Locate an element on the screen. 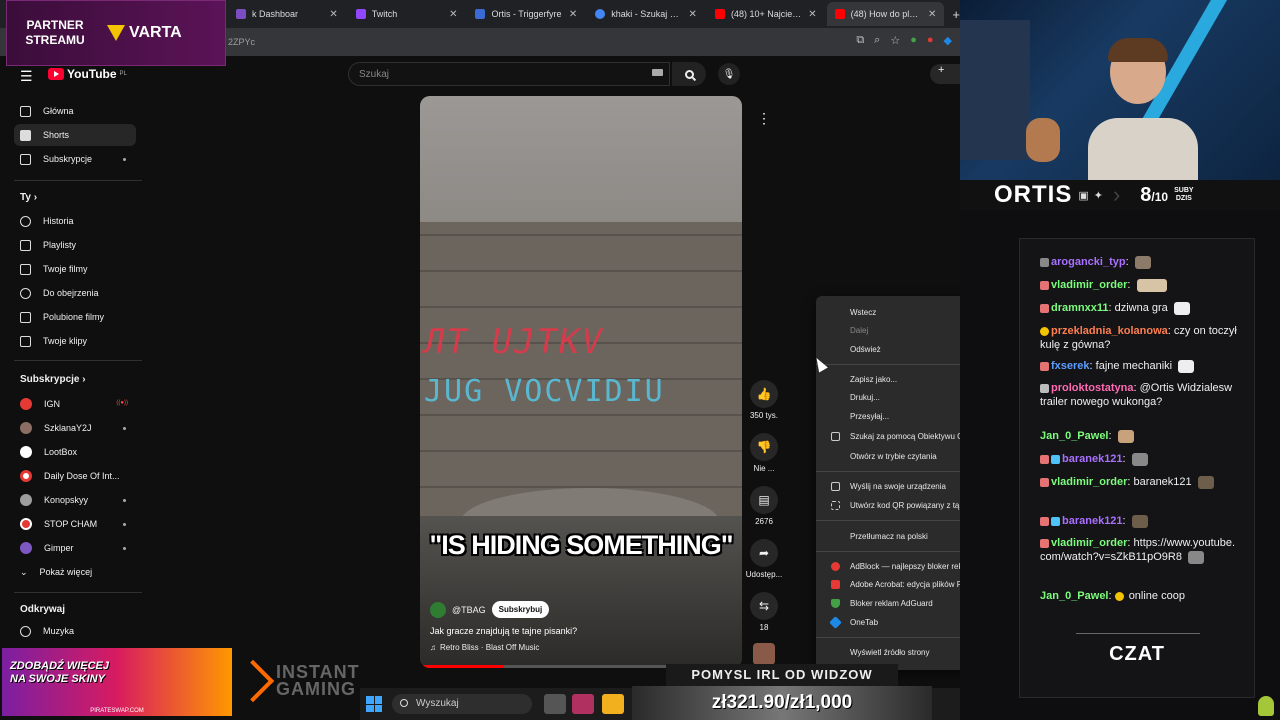 The height and width of the screenshot is (720, 1280). browser-tab: khaki - Szukaj w Goog ✕ is located at coordinates (646, 14).